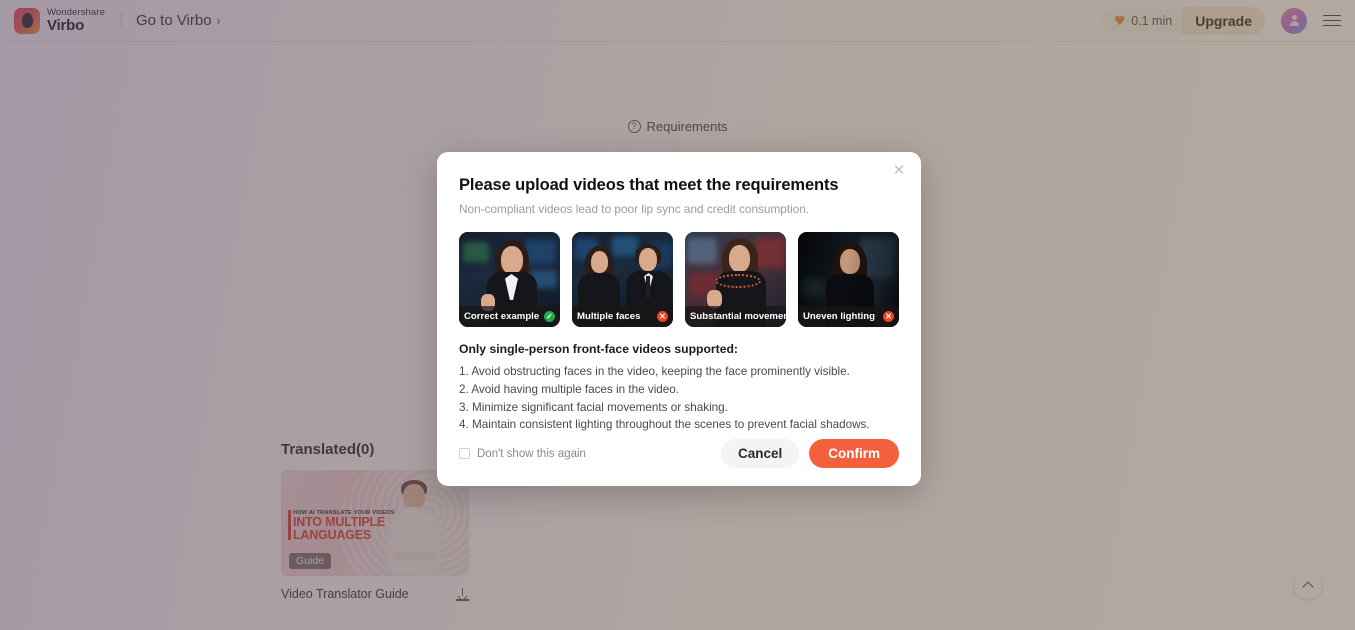  I want to click on example-card-substantial-movement: Substantial movement ✕, so click(735, 279).